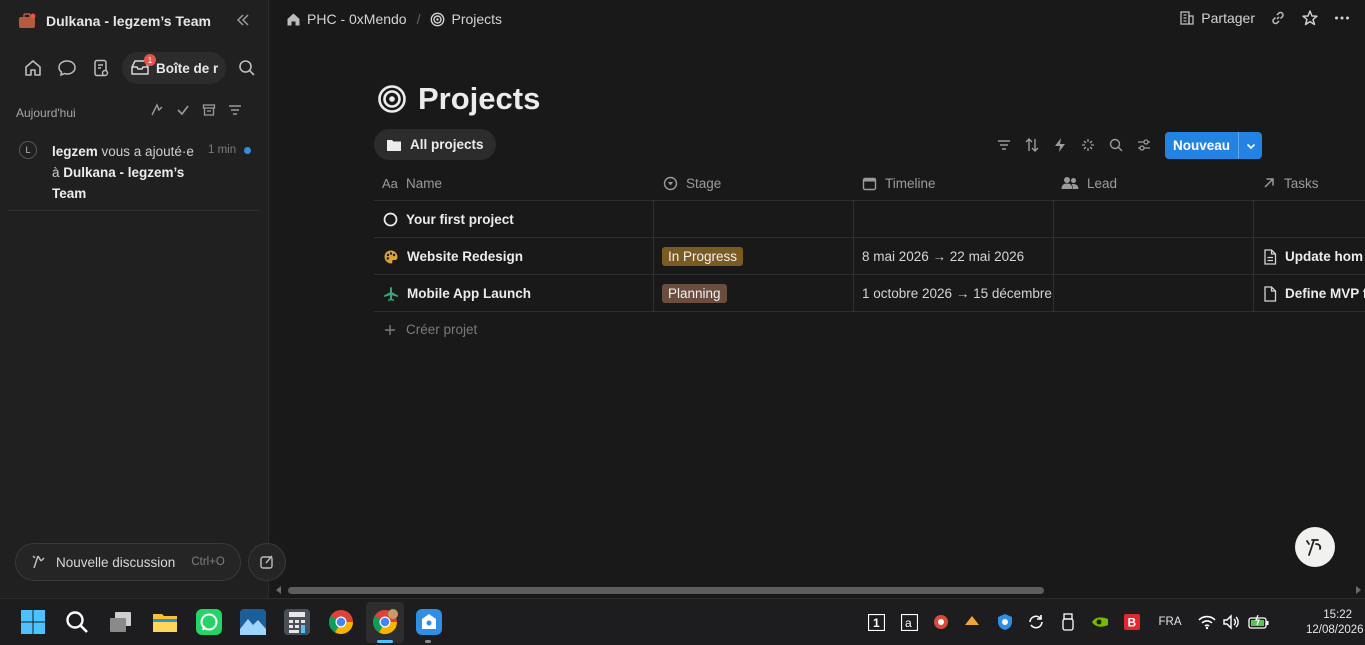 The image size is (1365, 645). I want to click on table-header: Aa Name Stage Timeline Lead Tasks, so click(869, 183).